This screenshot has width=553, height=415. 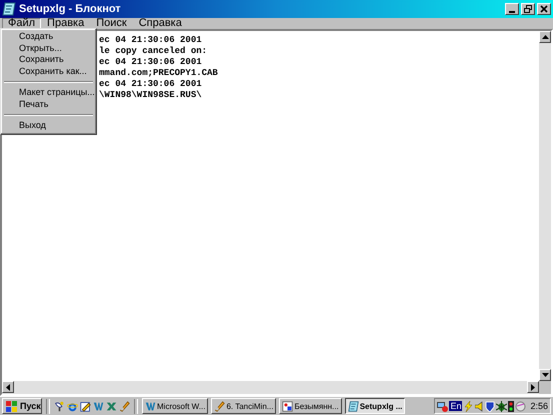 I want to click on close-button, so click(x=544, y=9).